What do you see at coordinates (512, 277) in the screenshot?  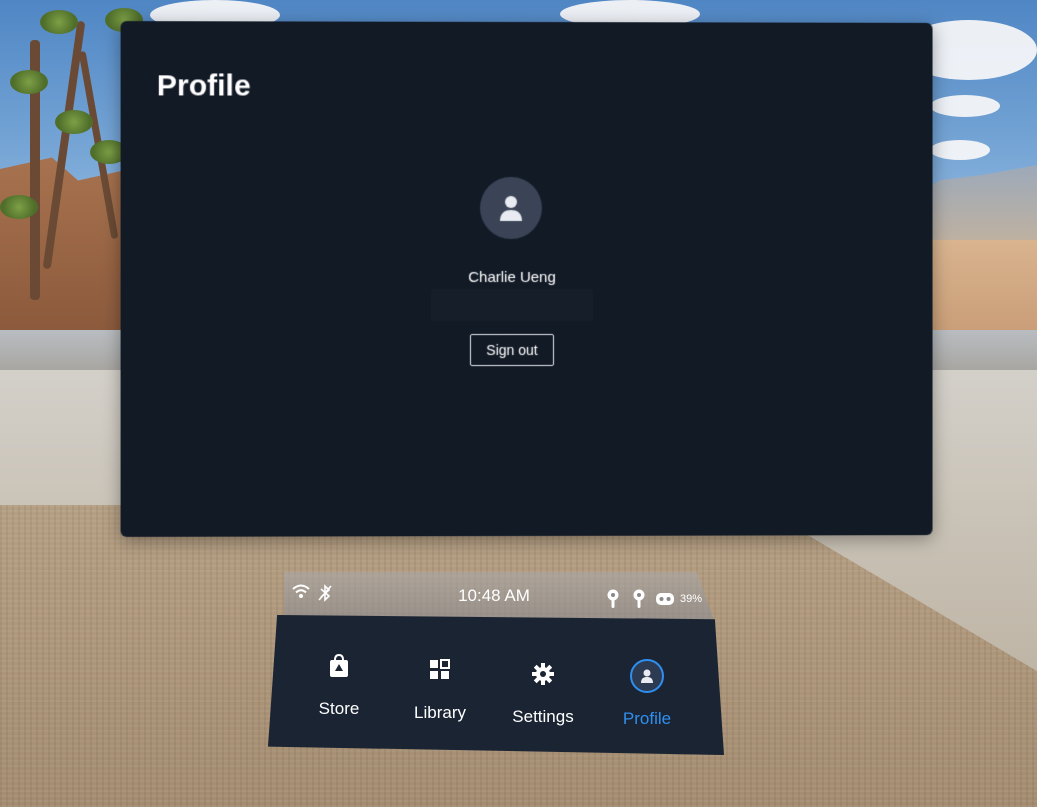 I see `user-name: Charlie Ueng` at bounding box center [512, 277].